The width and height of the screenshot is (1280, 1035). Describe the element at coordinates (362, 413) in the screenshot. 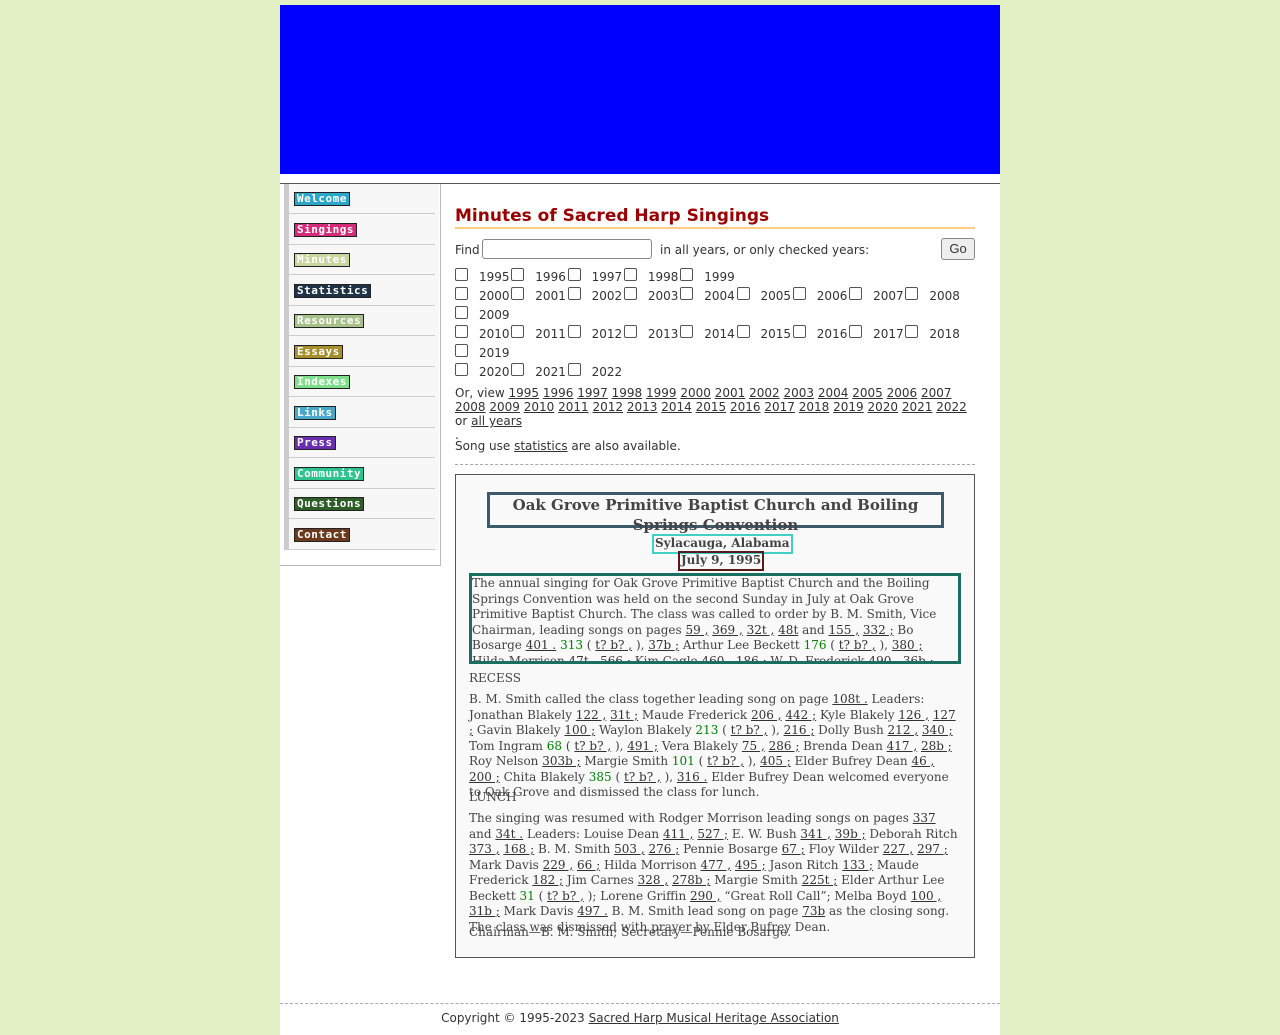

I see `sidebar-item-links: Links` at that location.